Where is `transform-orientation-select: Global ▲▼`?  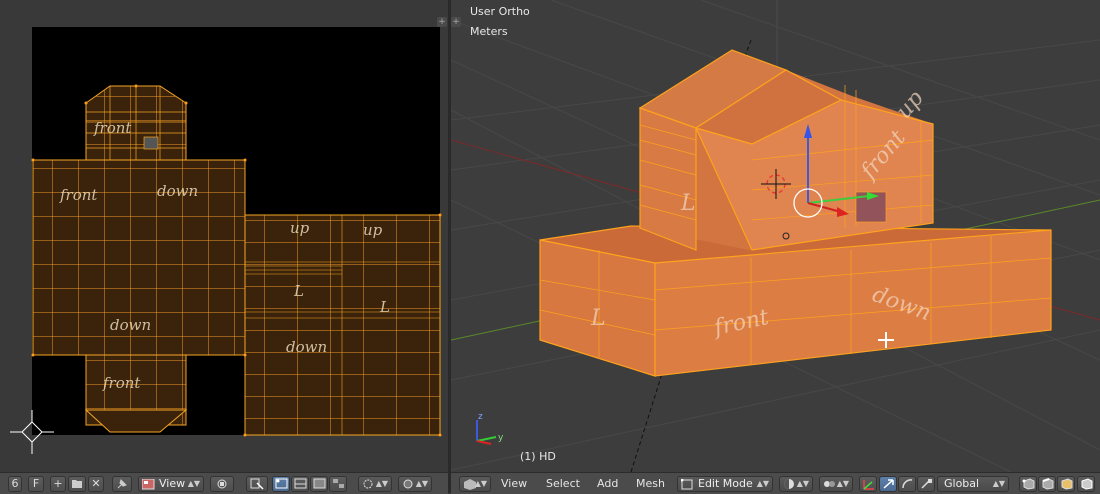
transform-orientation-select: Global ▲▼ is located at coordinates (973, 484).